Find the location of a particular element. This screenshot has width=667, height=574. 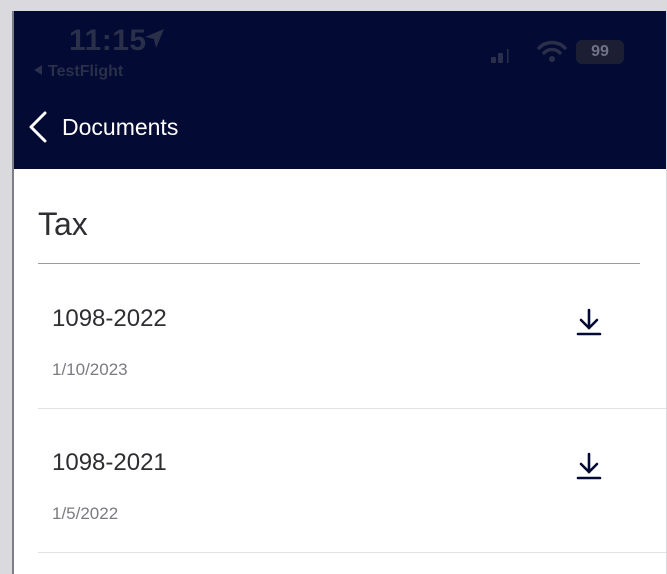

document-name: 1098-2022 is located at coordinates (109, 318).